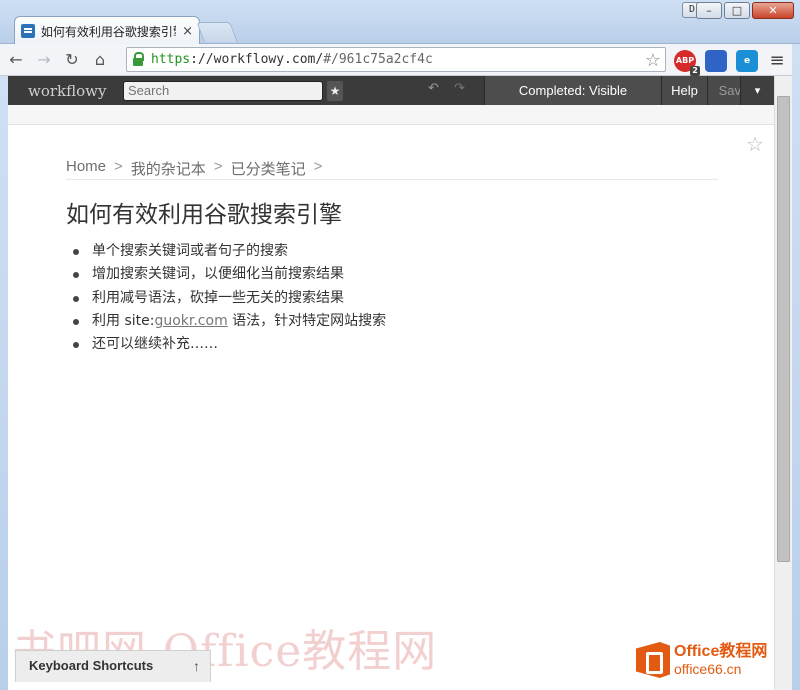  I want to click on window-controls: – □ ✕, so click(745, 10).